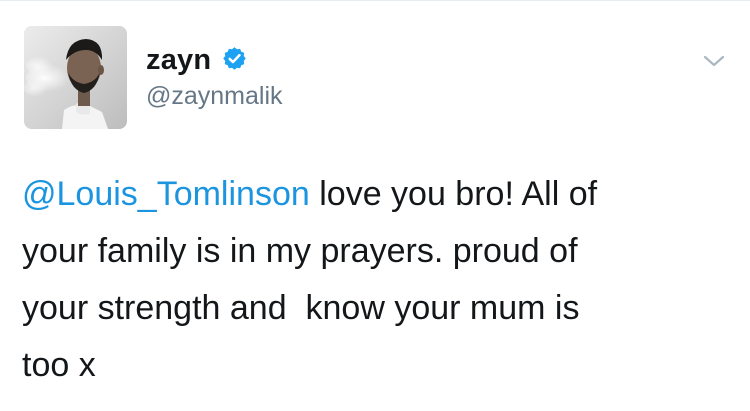  What do you see at coordinates (234, 58) in the screenshot?
I see `verified-badge-icon` at bounding box center [234, 58].